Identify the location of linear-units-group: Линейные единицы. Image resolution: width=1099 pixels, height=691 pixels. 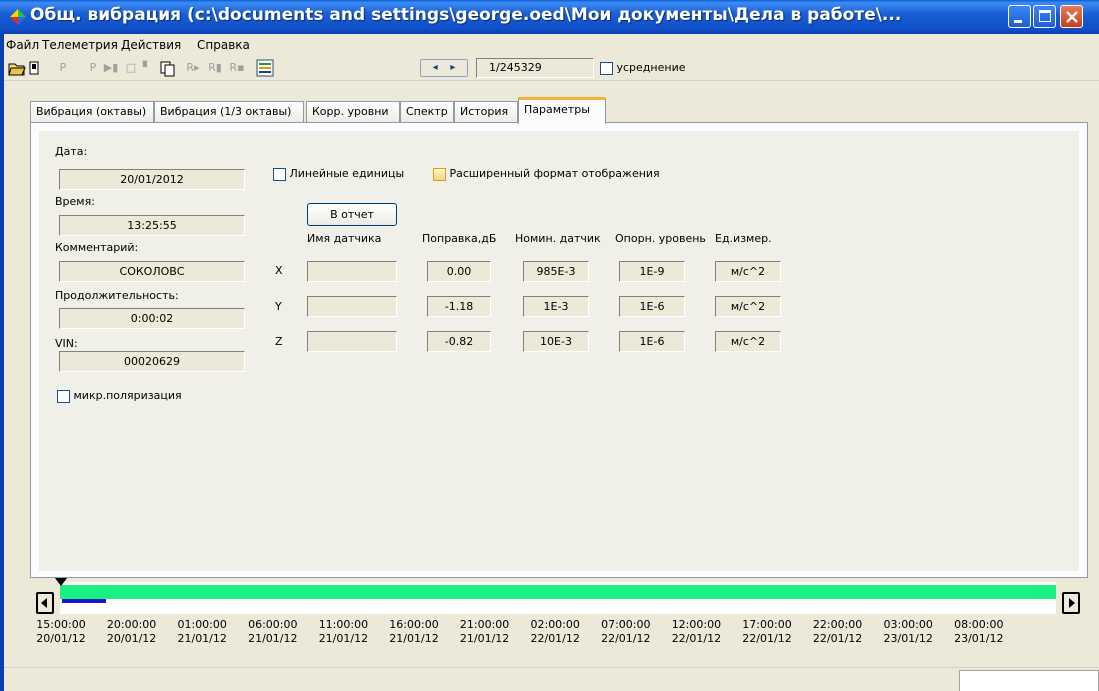
(338, 174).